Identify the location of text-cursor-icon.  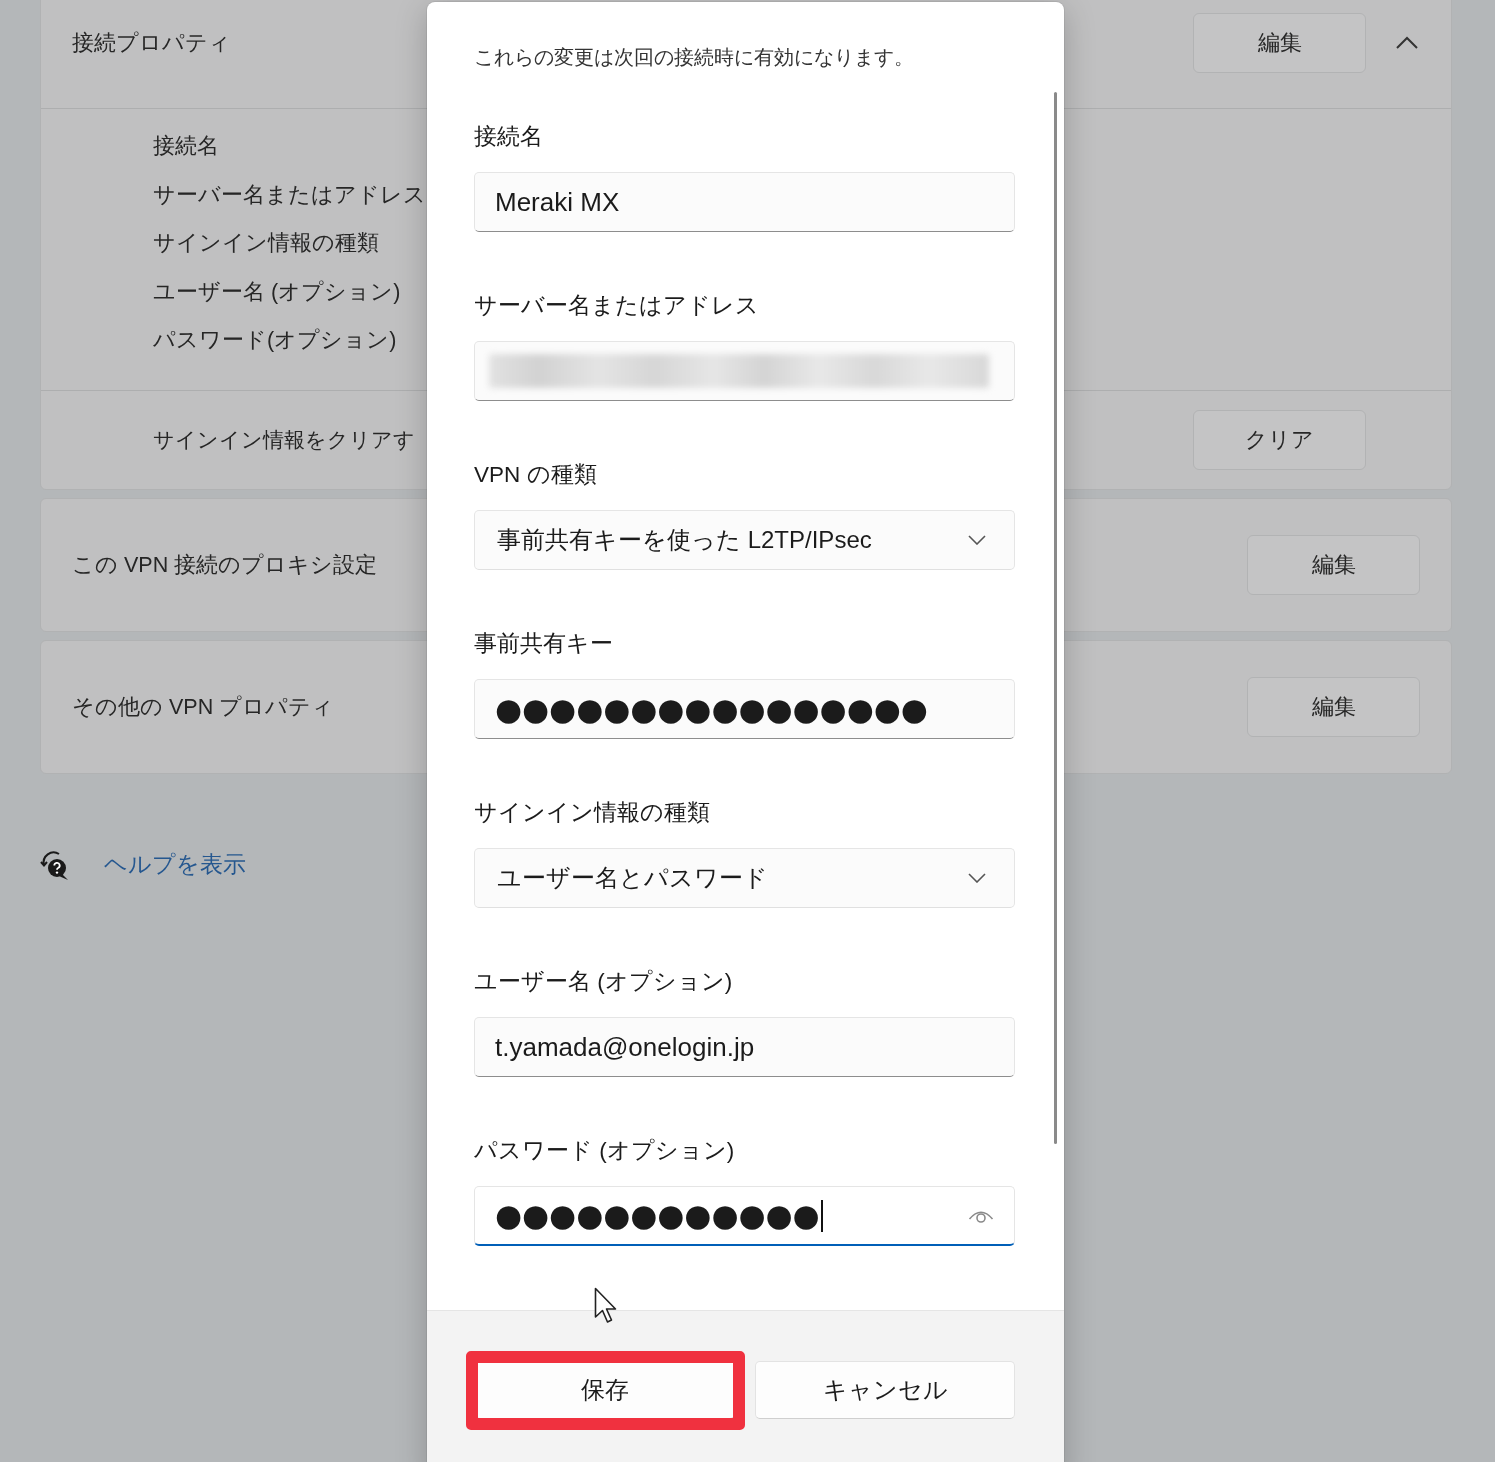
(821, 1215).